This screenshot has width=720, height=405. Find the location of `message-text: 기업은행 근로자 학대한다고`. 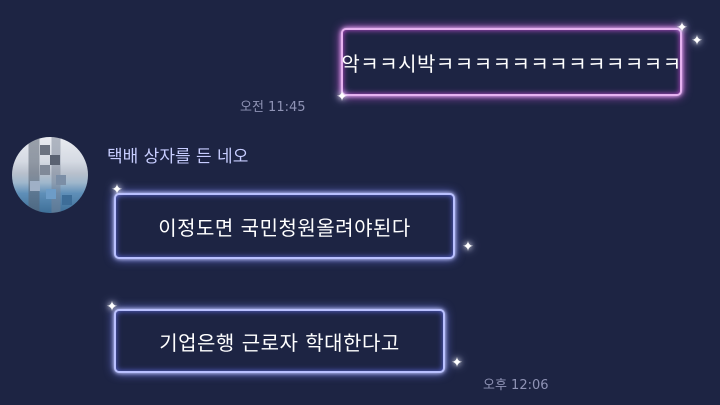

message-text: 기업은행 근로자 학대한다고 is located at coordinates (279, 342).